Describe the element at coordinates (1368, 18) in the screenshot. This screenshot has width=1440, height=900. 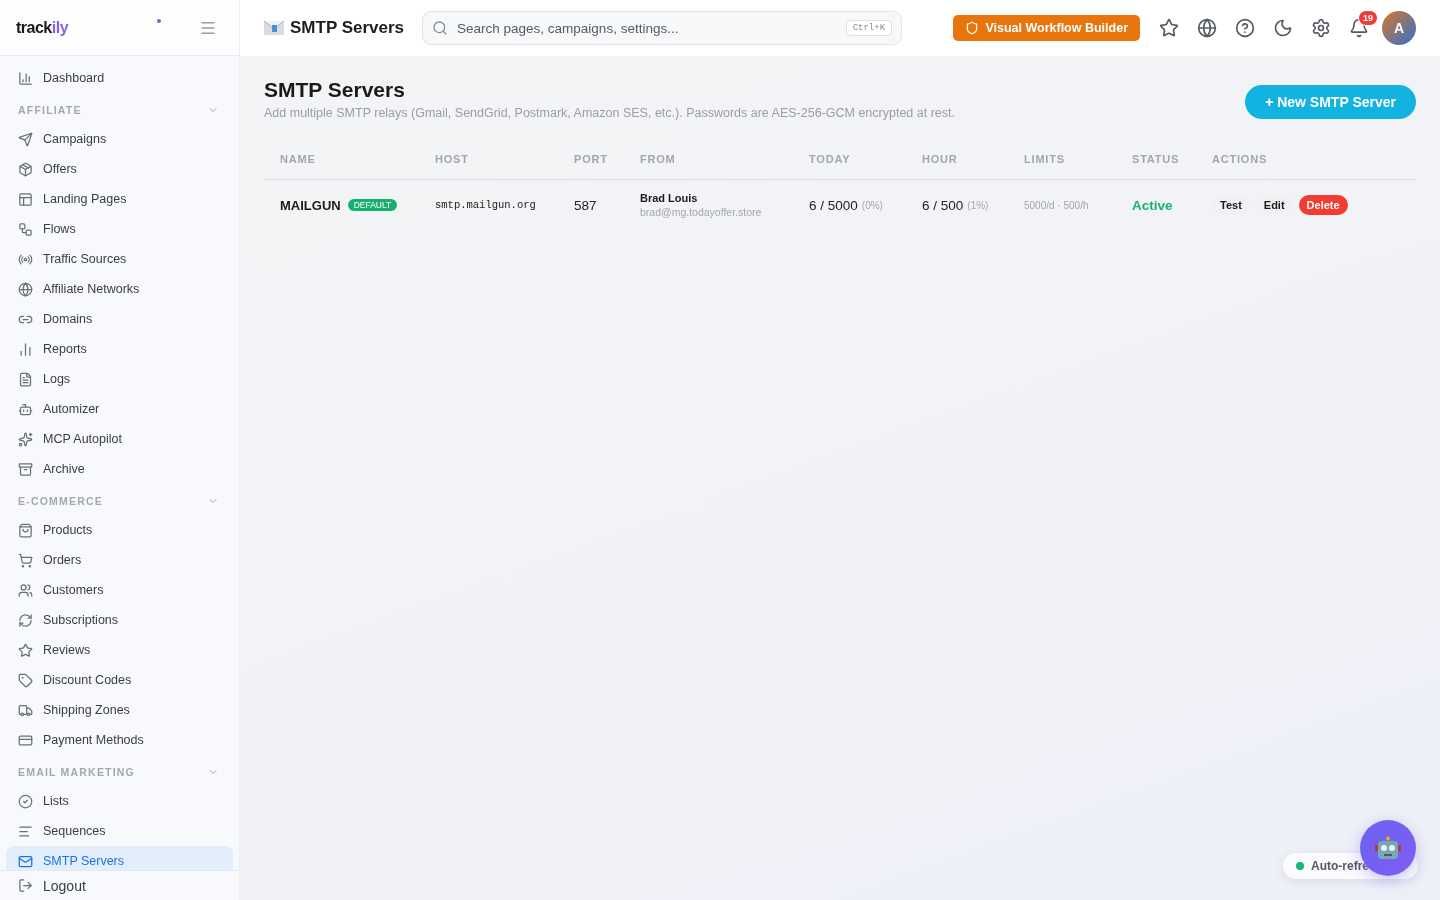
I see `notification-count: 19` at that location.